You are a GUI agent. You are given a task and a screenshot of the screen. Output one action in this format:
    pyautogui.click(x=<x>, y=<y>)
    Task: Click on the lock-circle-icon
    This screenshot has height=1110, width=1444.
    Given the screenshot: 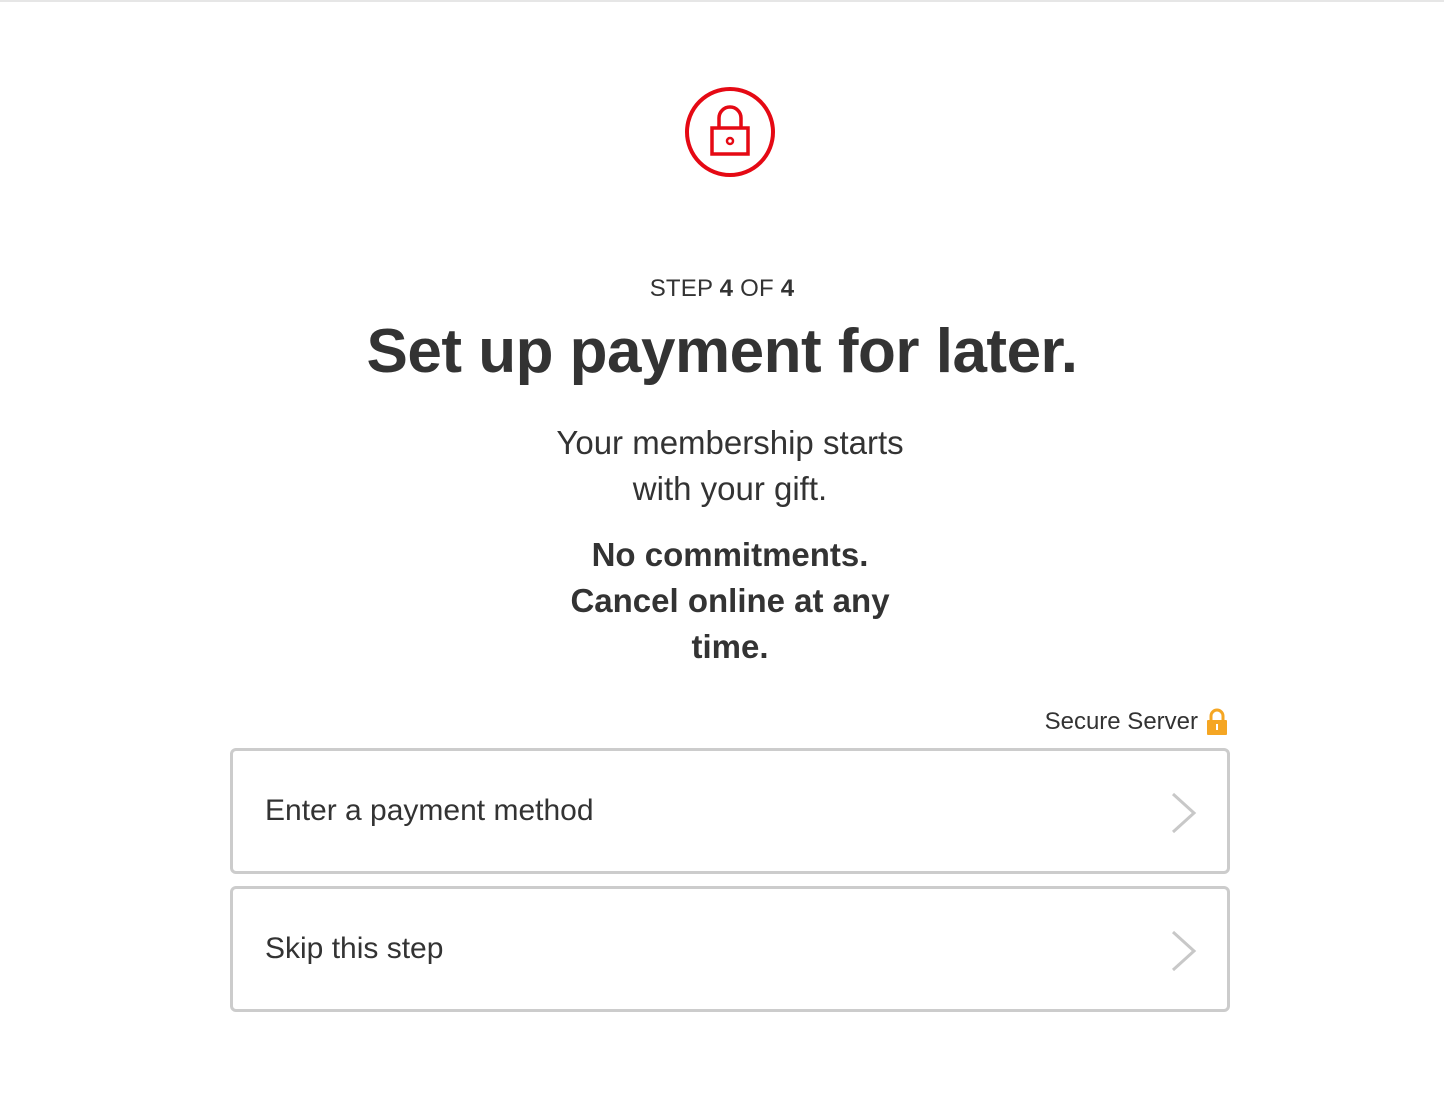 What is the action you would take?
    pyautogui.click(x=730, y=132)
    